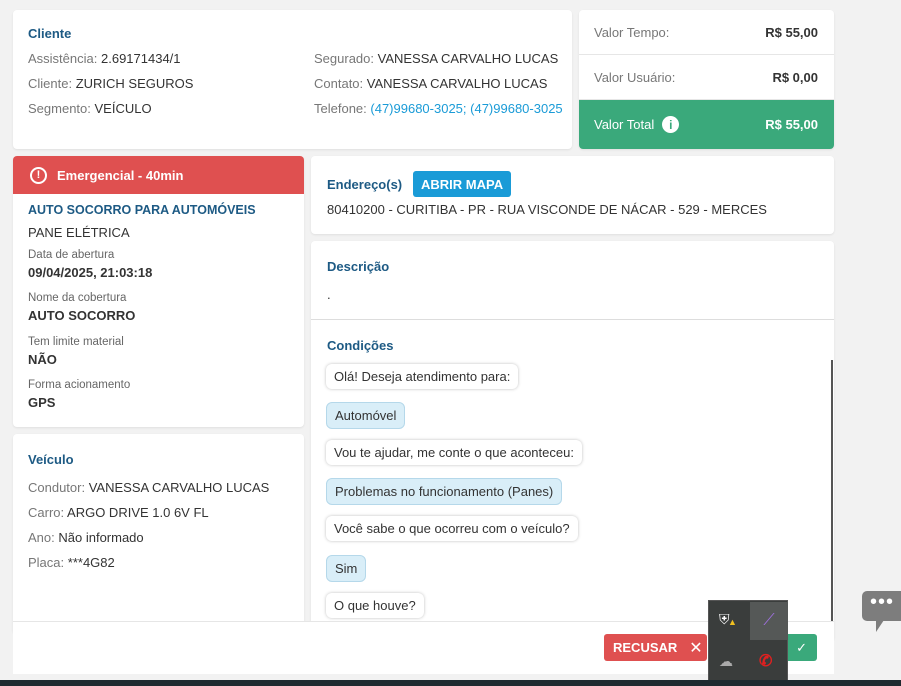 This screenshot has width=901, height=686. What do you see at coordinates (120, 175) in the screenshot?
I see `emergency-label: Emergencial - 40min` at bounding box center [120, 175].